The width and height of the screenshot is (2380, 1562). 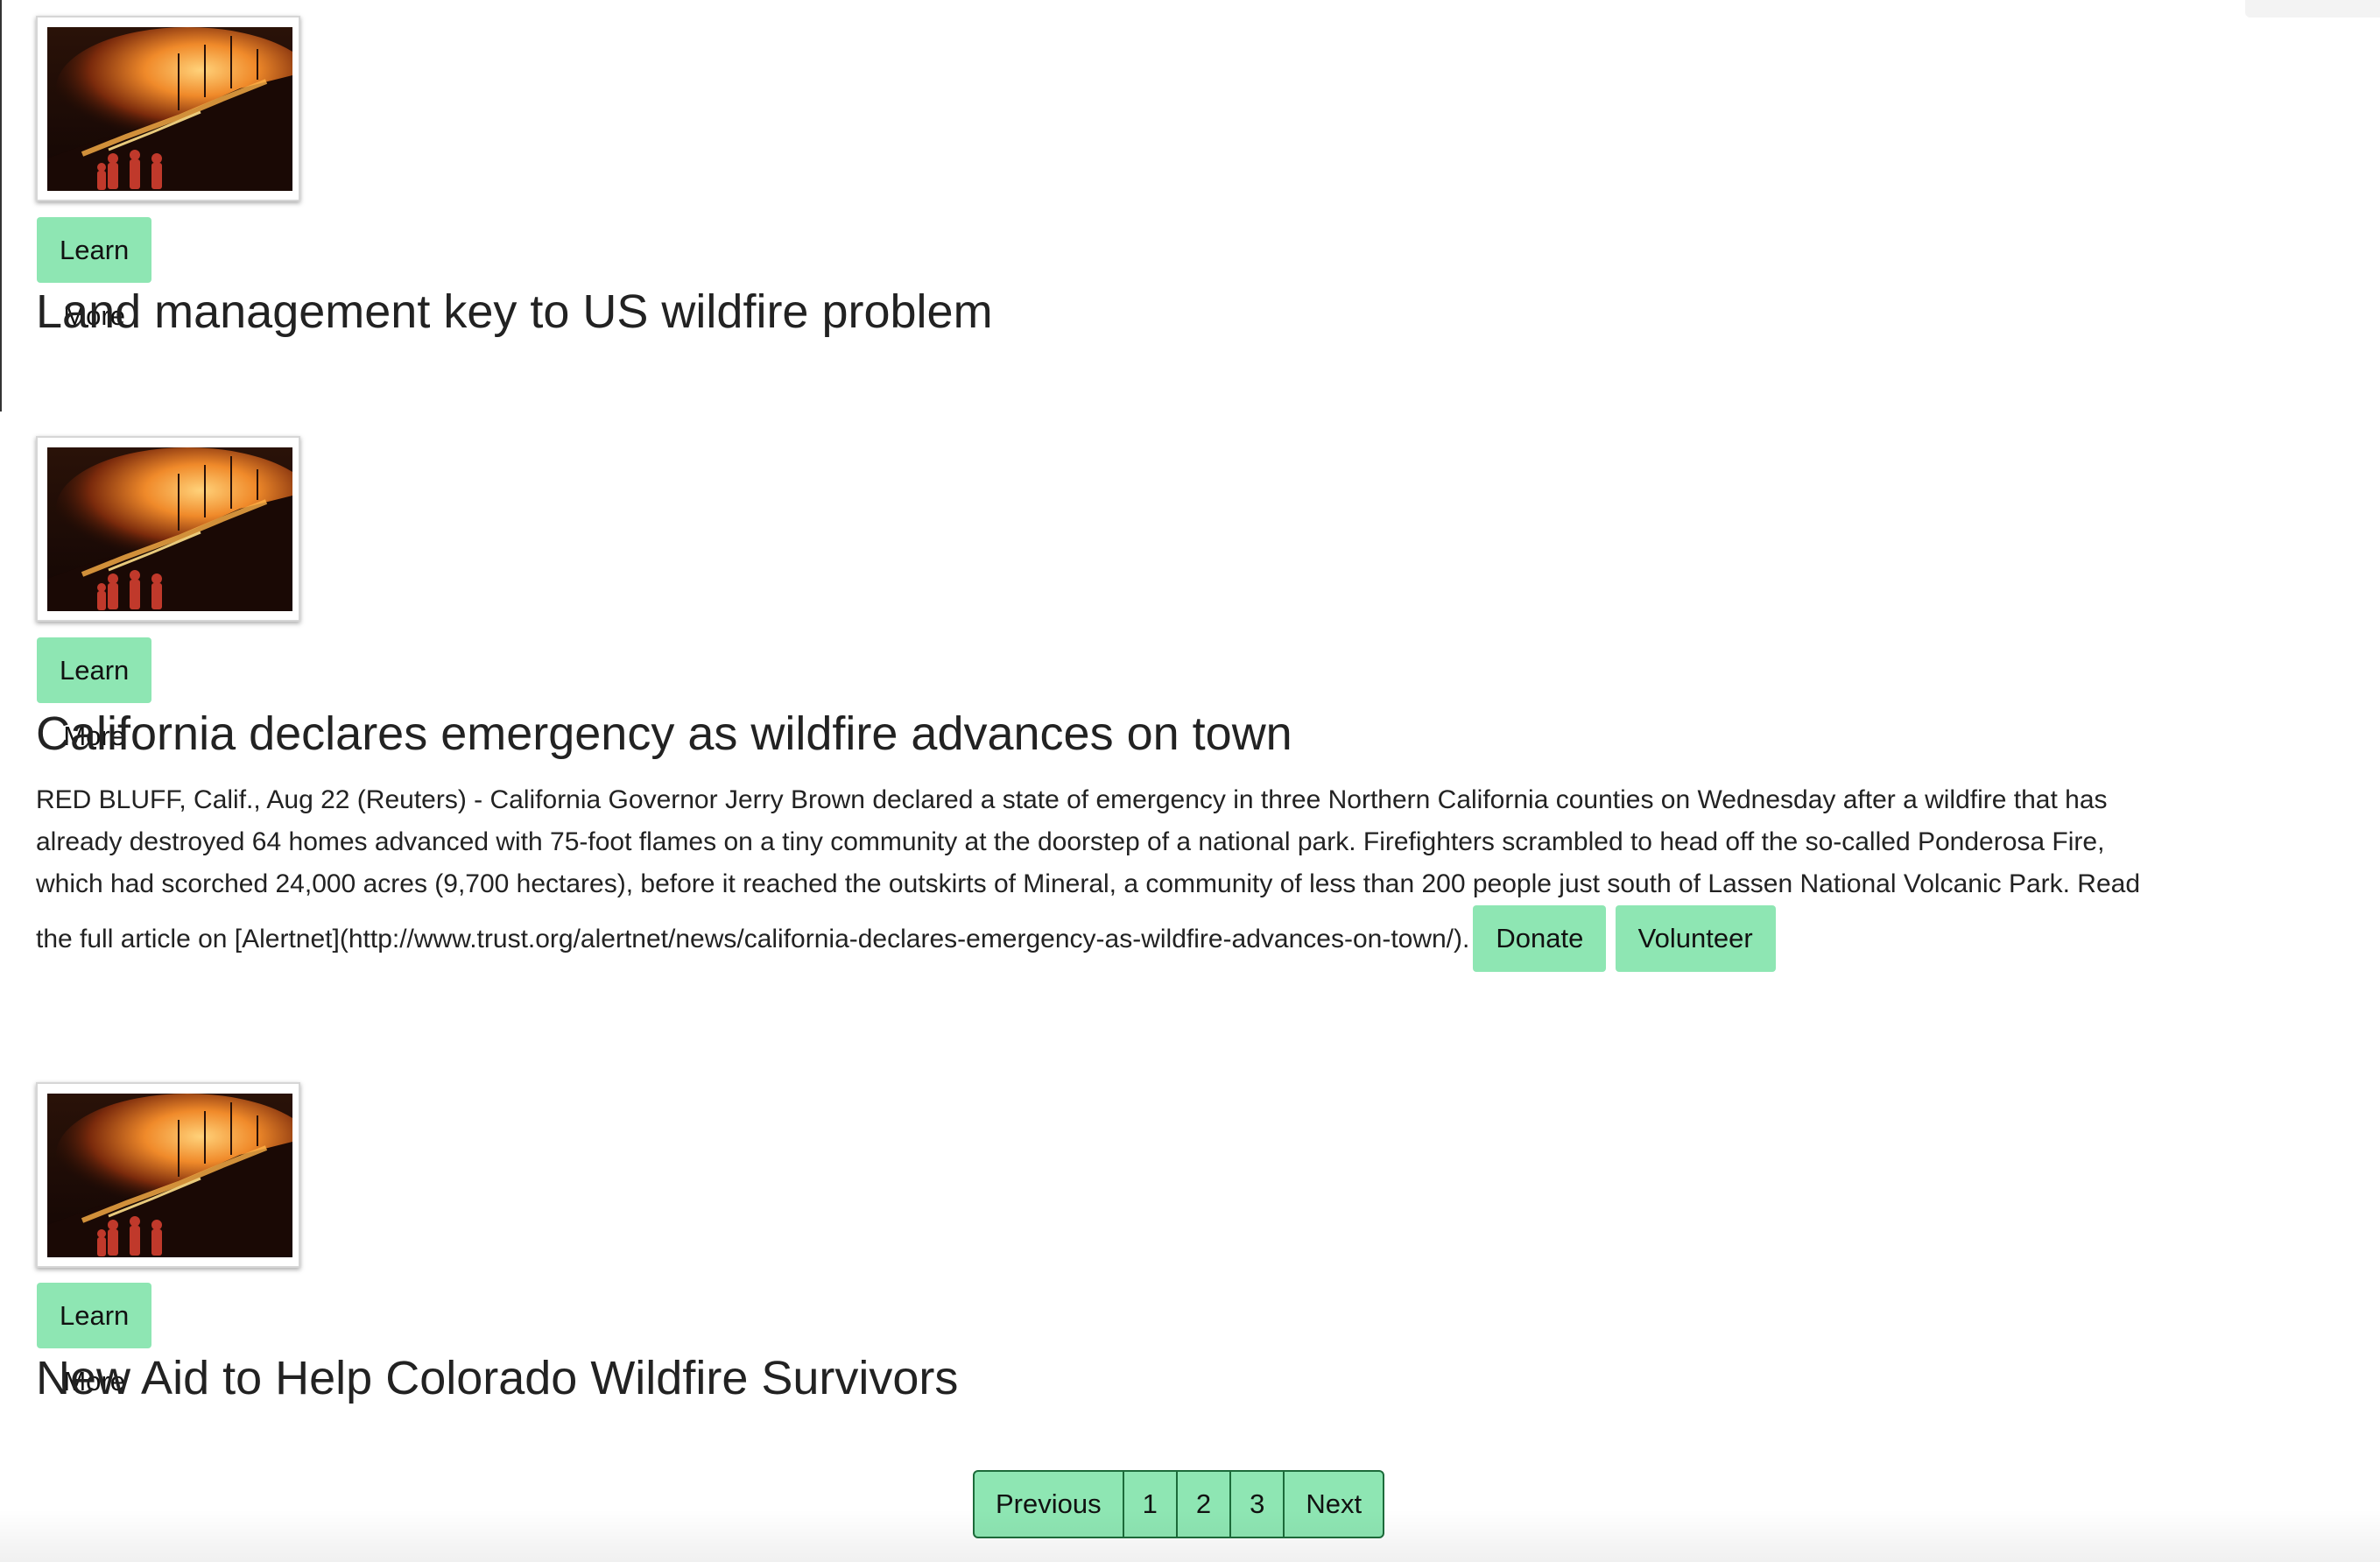 I want to click on pagination-previous-button: Previous, so click(x=1049, y=1504).